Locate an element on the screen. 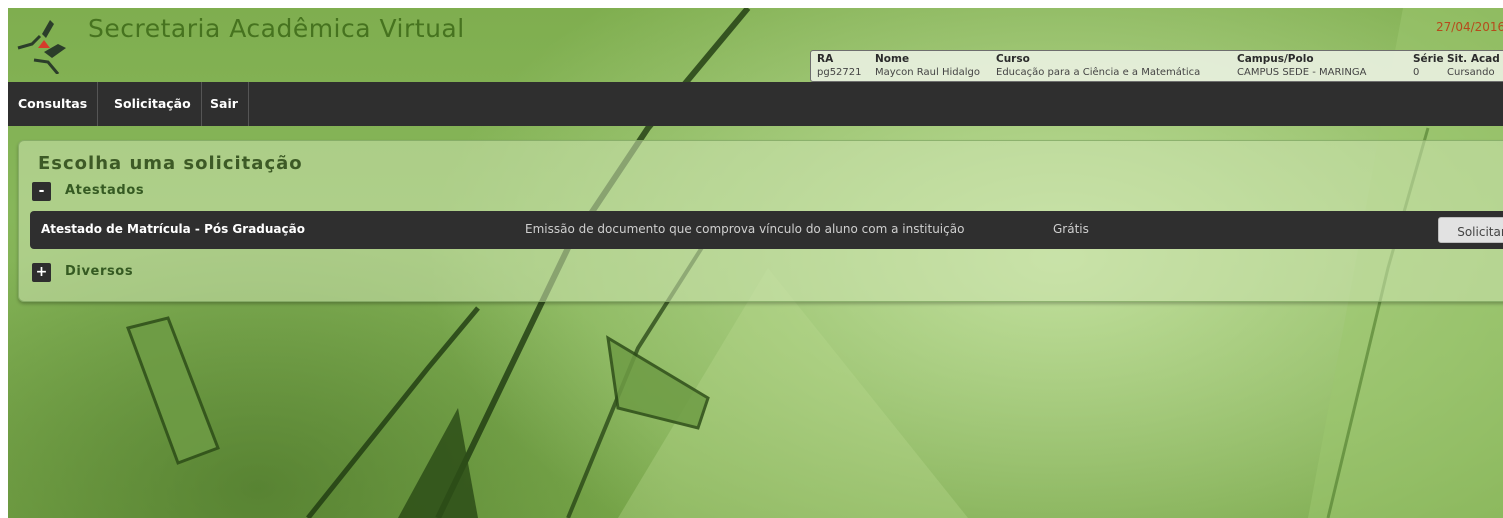 This screenshot has width=1503, height=518. request-price: Grátis is located at coordinates (1071, 229).